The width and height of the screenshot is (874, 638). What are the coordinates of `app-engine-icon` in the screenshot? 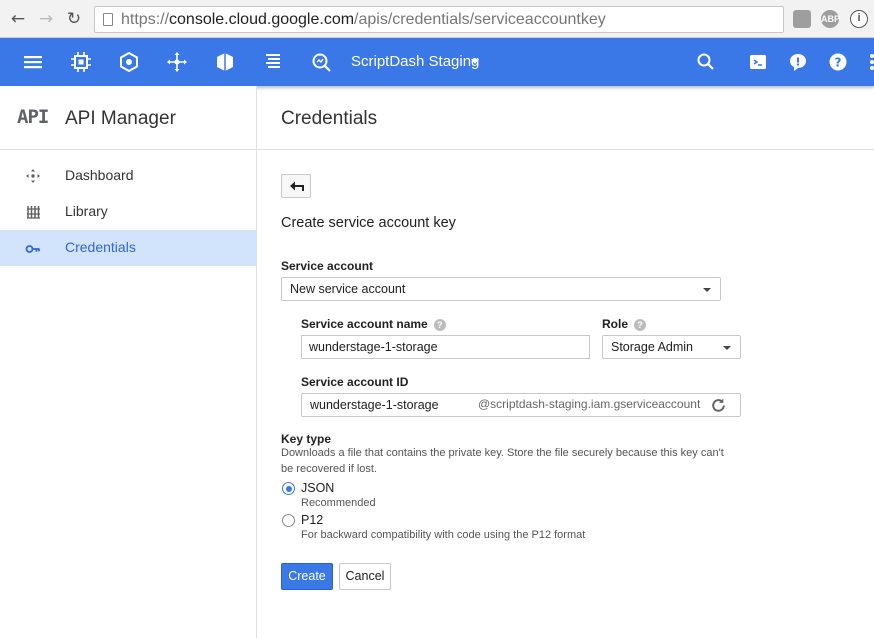 It's located at (129, 62).